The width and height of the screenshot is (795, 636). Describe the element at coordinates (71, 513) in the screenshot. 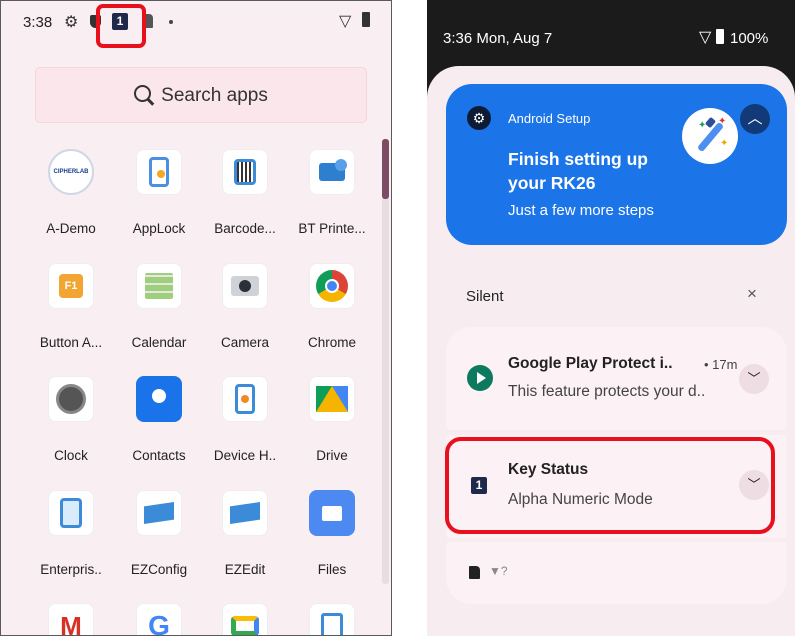

I see `enterprise-icon` at that location.